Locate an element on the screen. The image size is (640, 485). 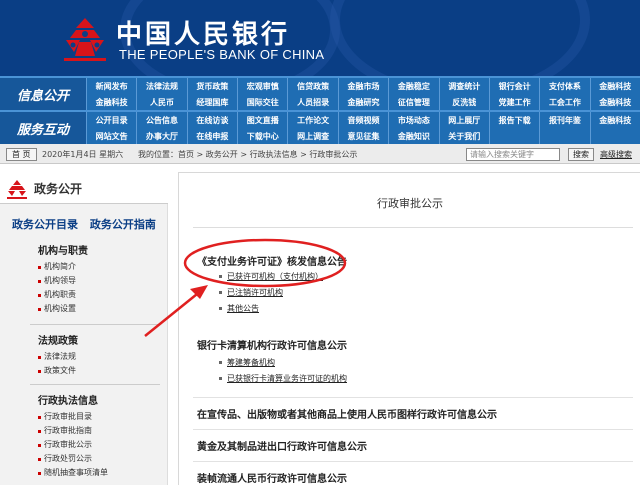
list-item-label: 已获银行卡清算业务许可证的机构 is located at coordinates (287, 378).